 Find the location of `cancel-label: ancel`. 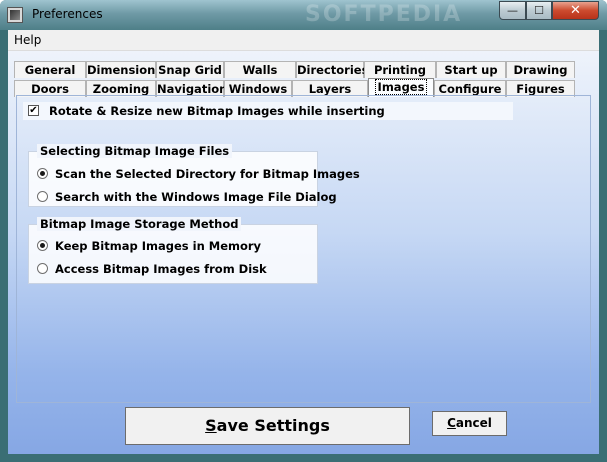

cancel-label: ancel is located at coordinates (473, 423).